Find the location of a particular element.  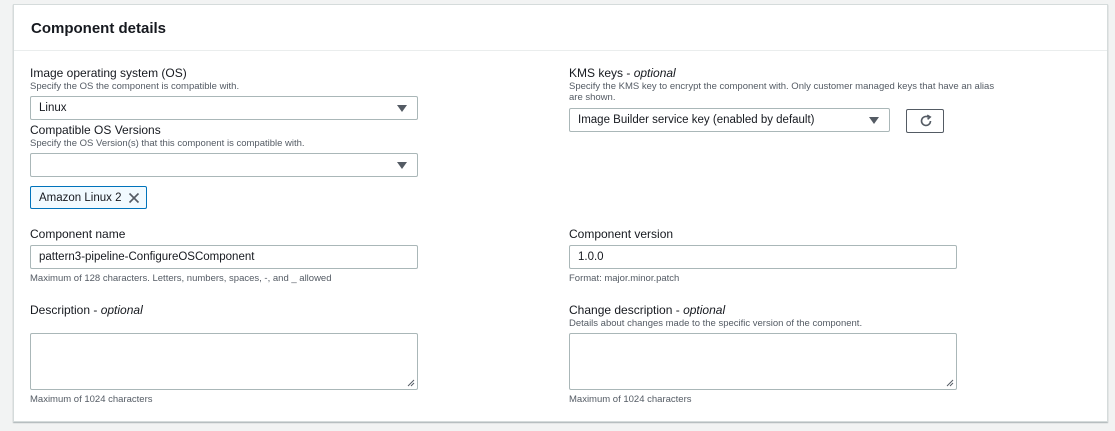

kms-keys-label-text: KMS keys is located at coordinates (596, 73).